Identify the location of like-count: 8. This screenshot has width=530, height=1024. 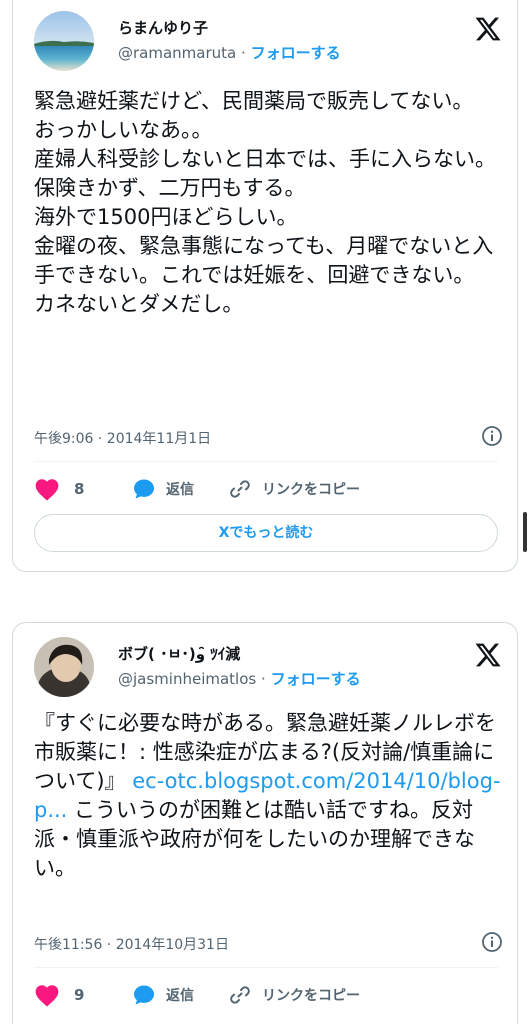
(79, 489).